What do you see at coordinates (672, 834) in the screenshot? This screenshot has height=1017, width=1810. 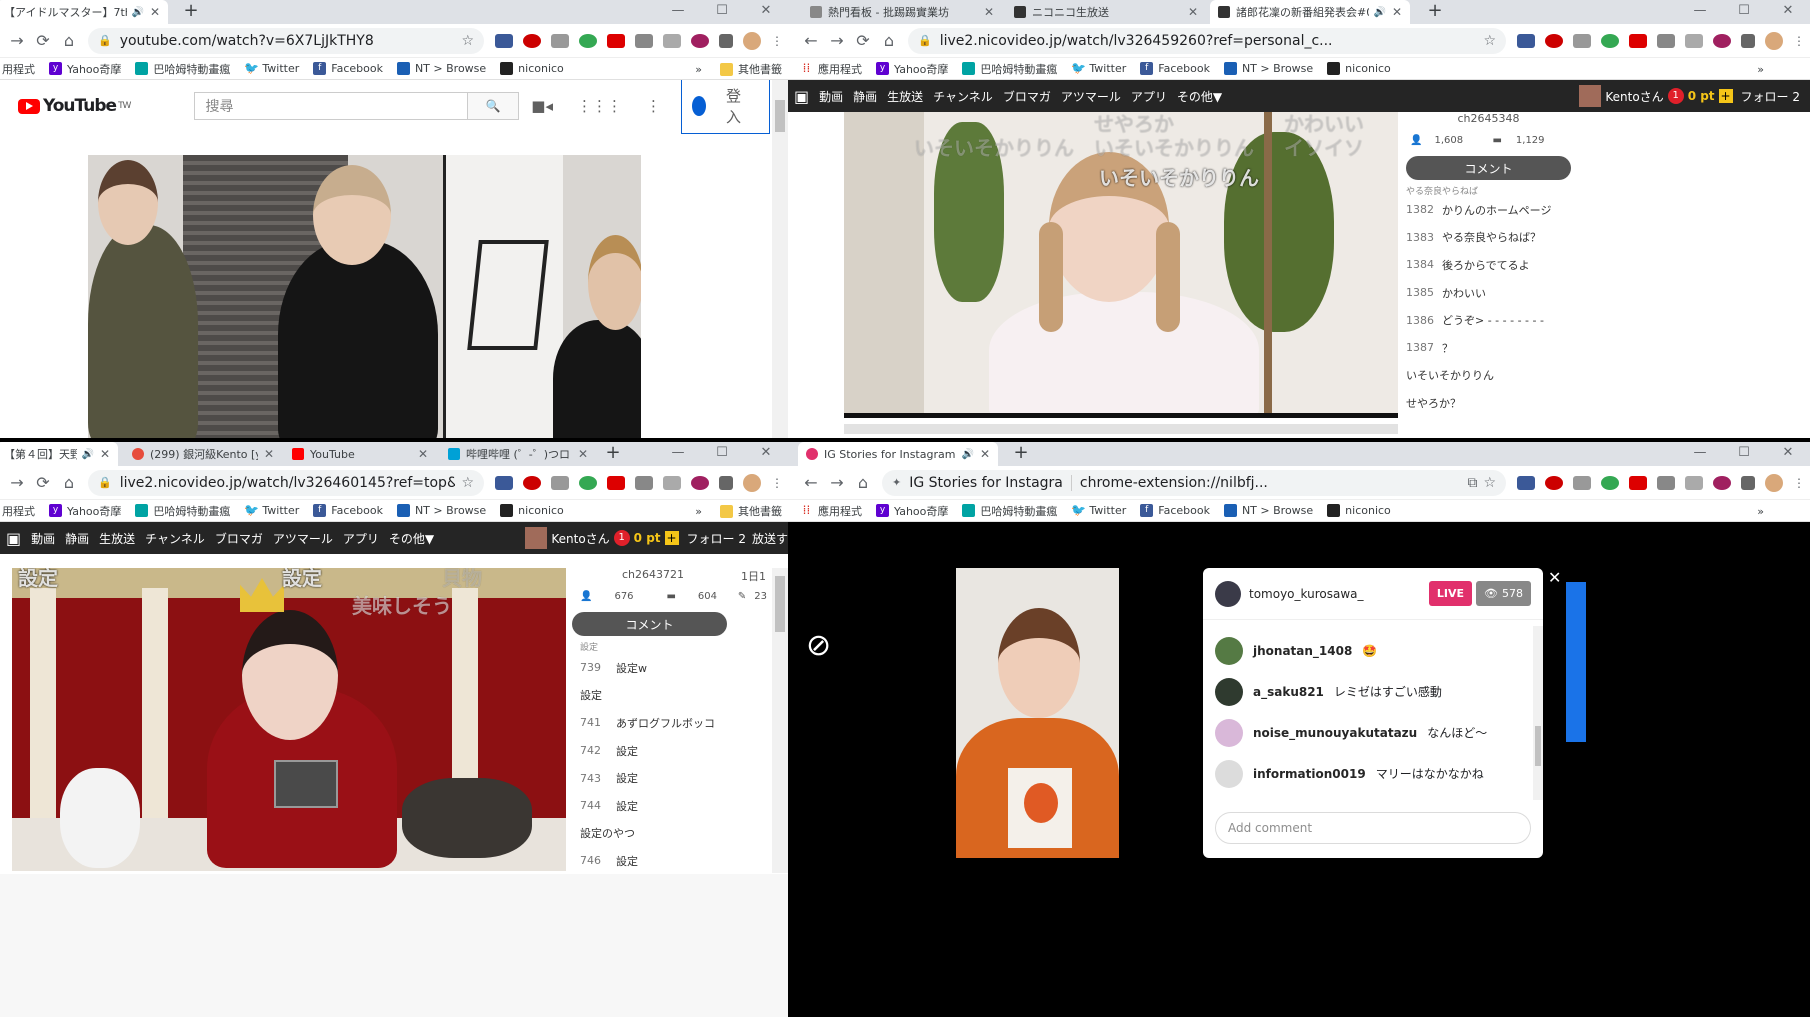 I see `comment-row: 設定のやつ` at bounding box center [672, 834].